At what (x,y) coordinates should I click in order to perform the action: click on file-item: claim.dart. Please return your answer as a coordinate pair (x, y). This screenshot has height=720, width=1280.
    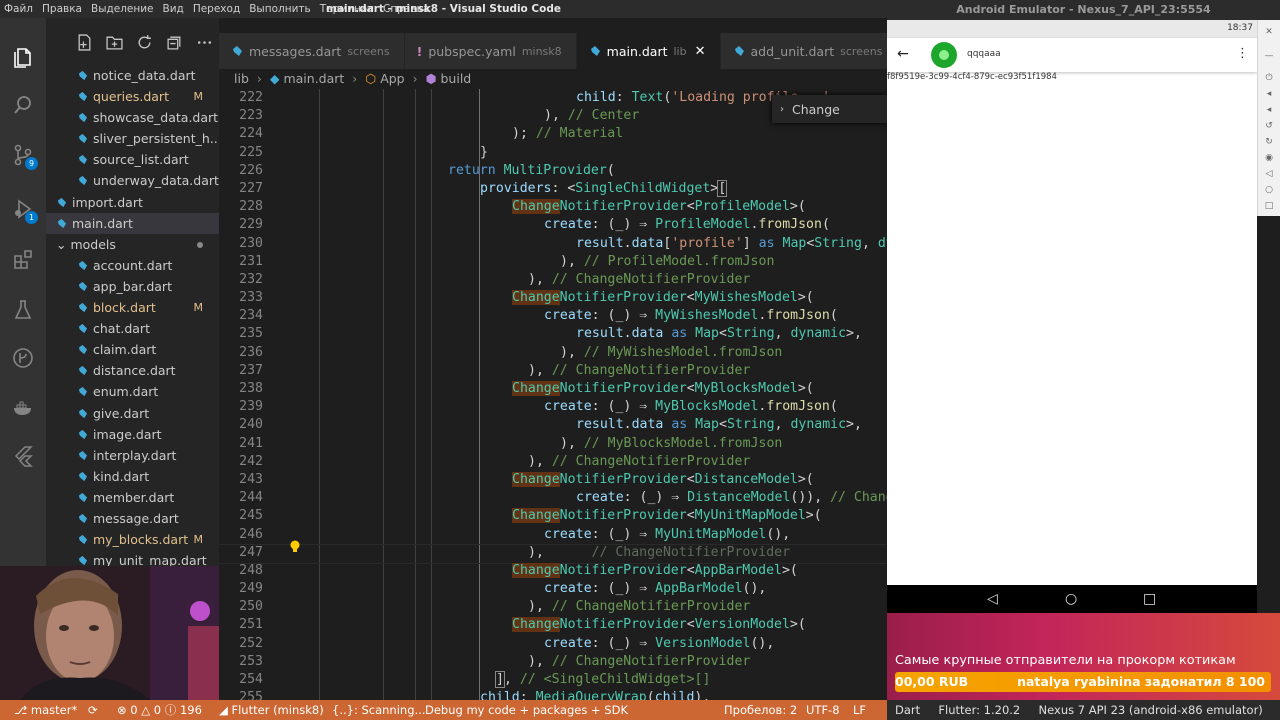
    Looking at the image, I should click on (132, 349).